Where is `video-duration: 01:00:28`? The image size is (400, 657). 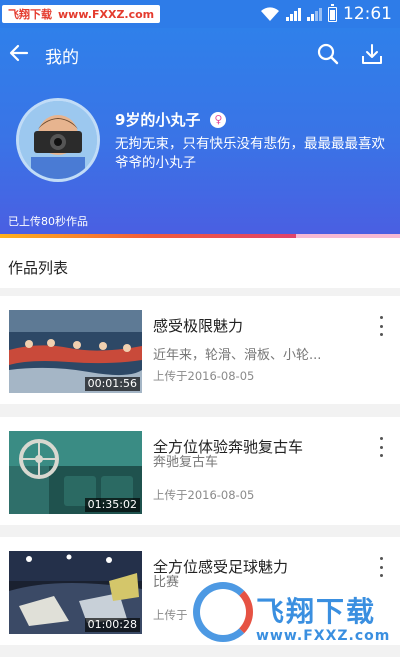
video-duration: 01:00:28 is located at coordinates (112, 625).